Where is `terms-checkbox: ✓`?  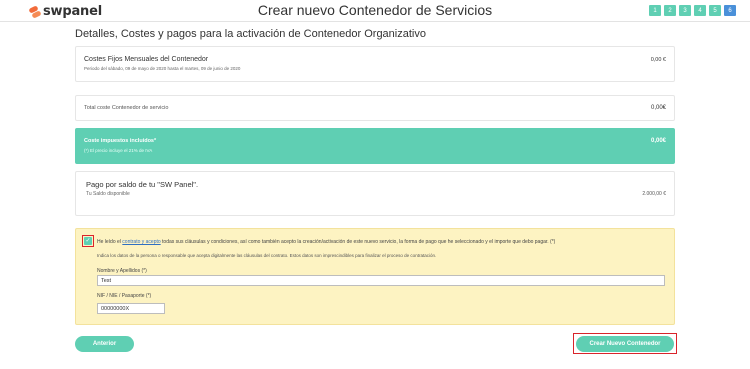
terms-checkbox: ✓ is located at coordinates (88, 241).